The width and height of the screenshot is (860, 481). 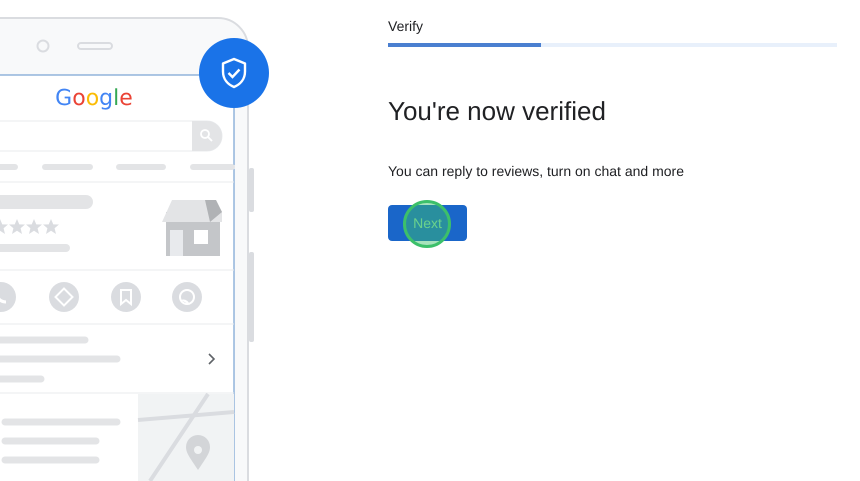 What do you see at coordinates (536, 171) in the screenshot?
I see `description-text: You can reply to reviews, turn on chat and more` at bounding box center [536, 171].